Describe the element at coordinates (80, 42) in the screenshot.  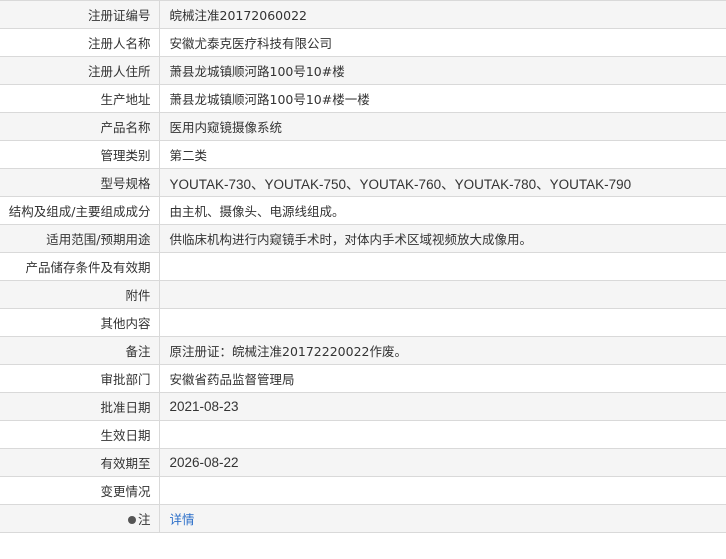
I see `label-registrant-name: 注册人名称` at that location.